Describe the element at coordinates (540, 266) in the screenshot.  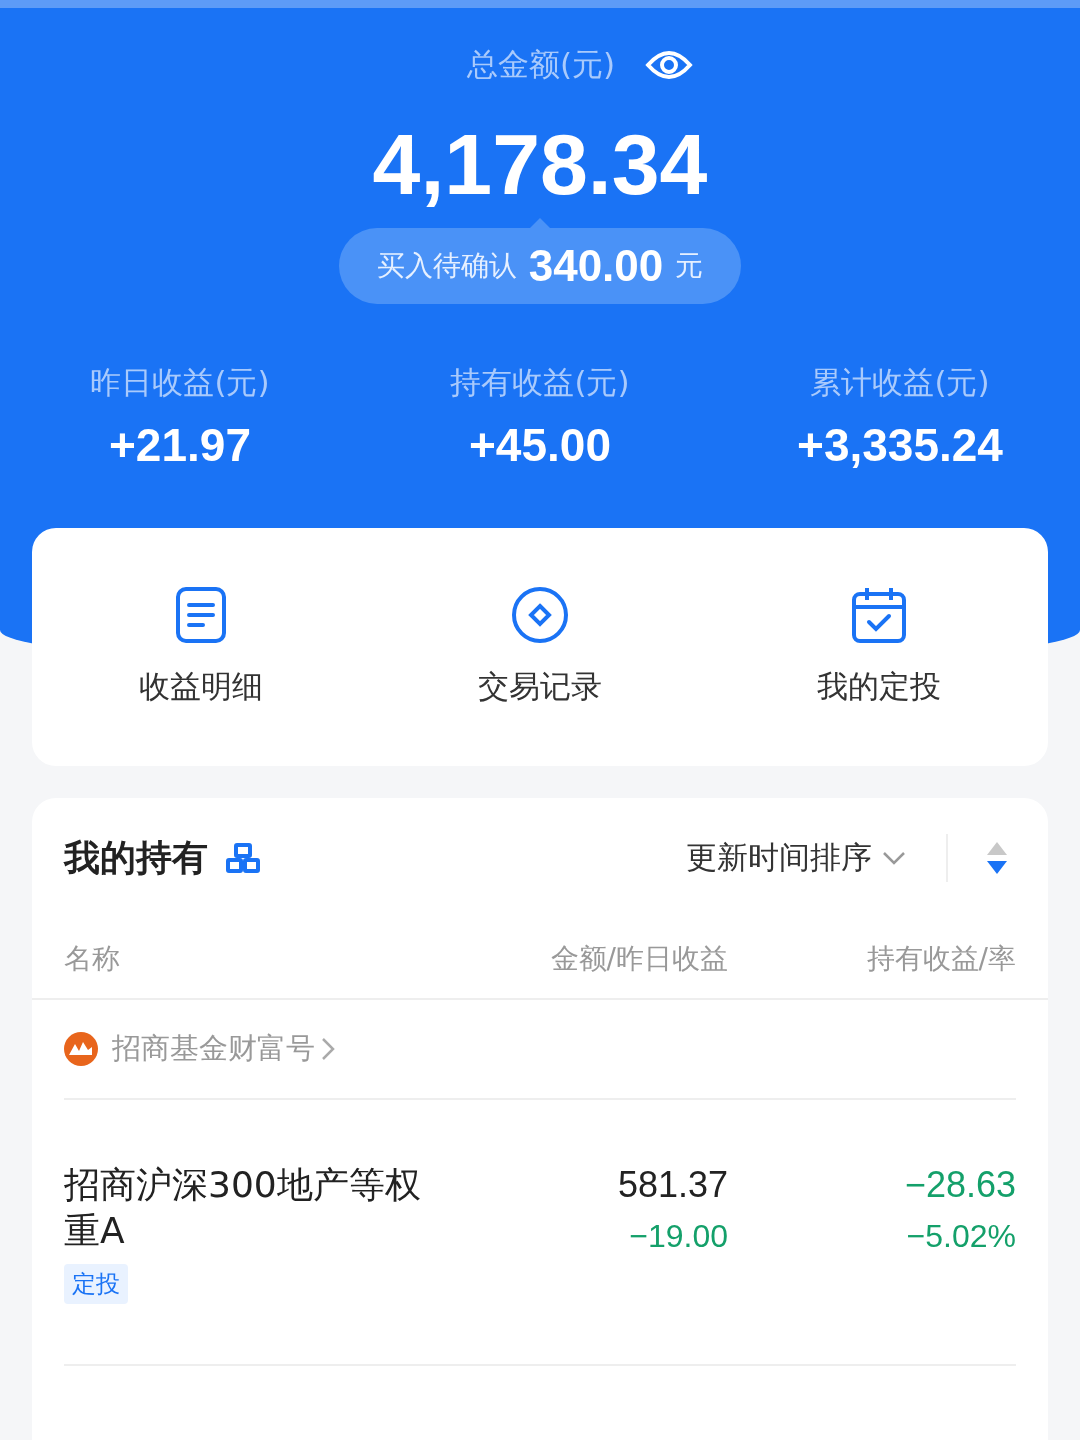
I see `pending-badge: 买入待确认 340.00 元` at that location.